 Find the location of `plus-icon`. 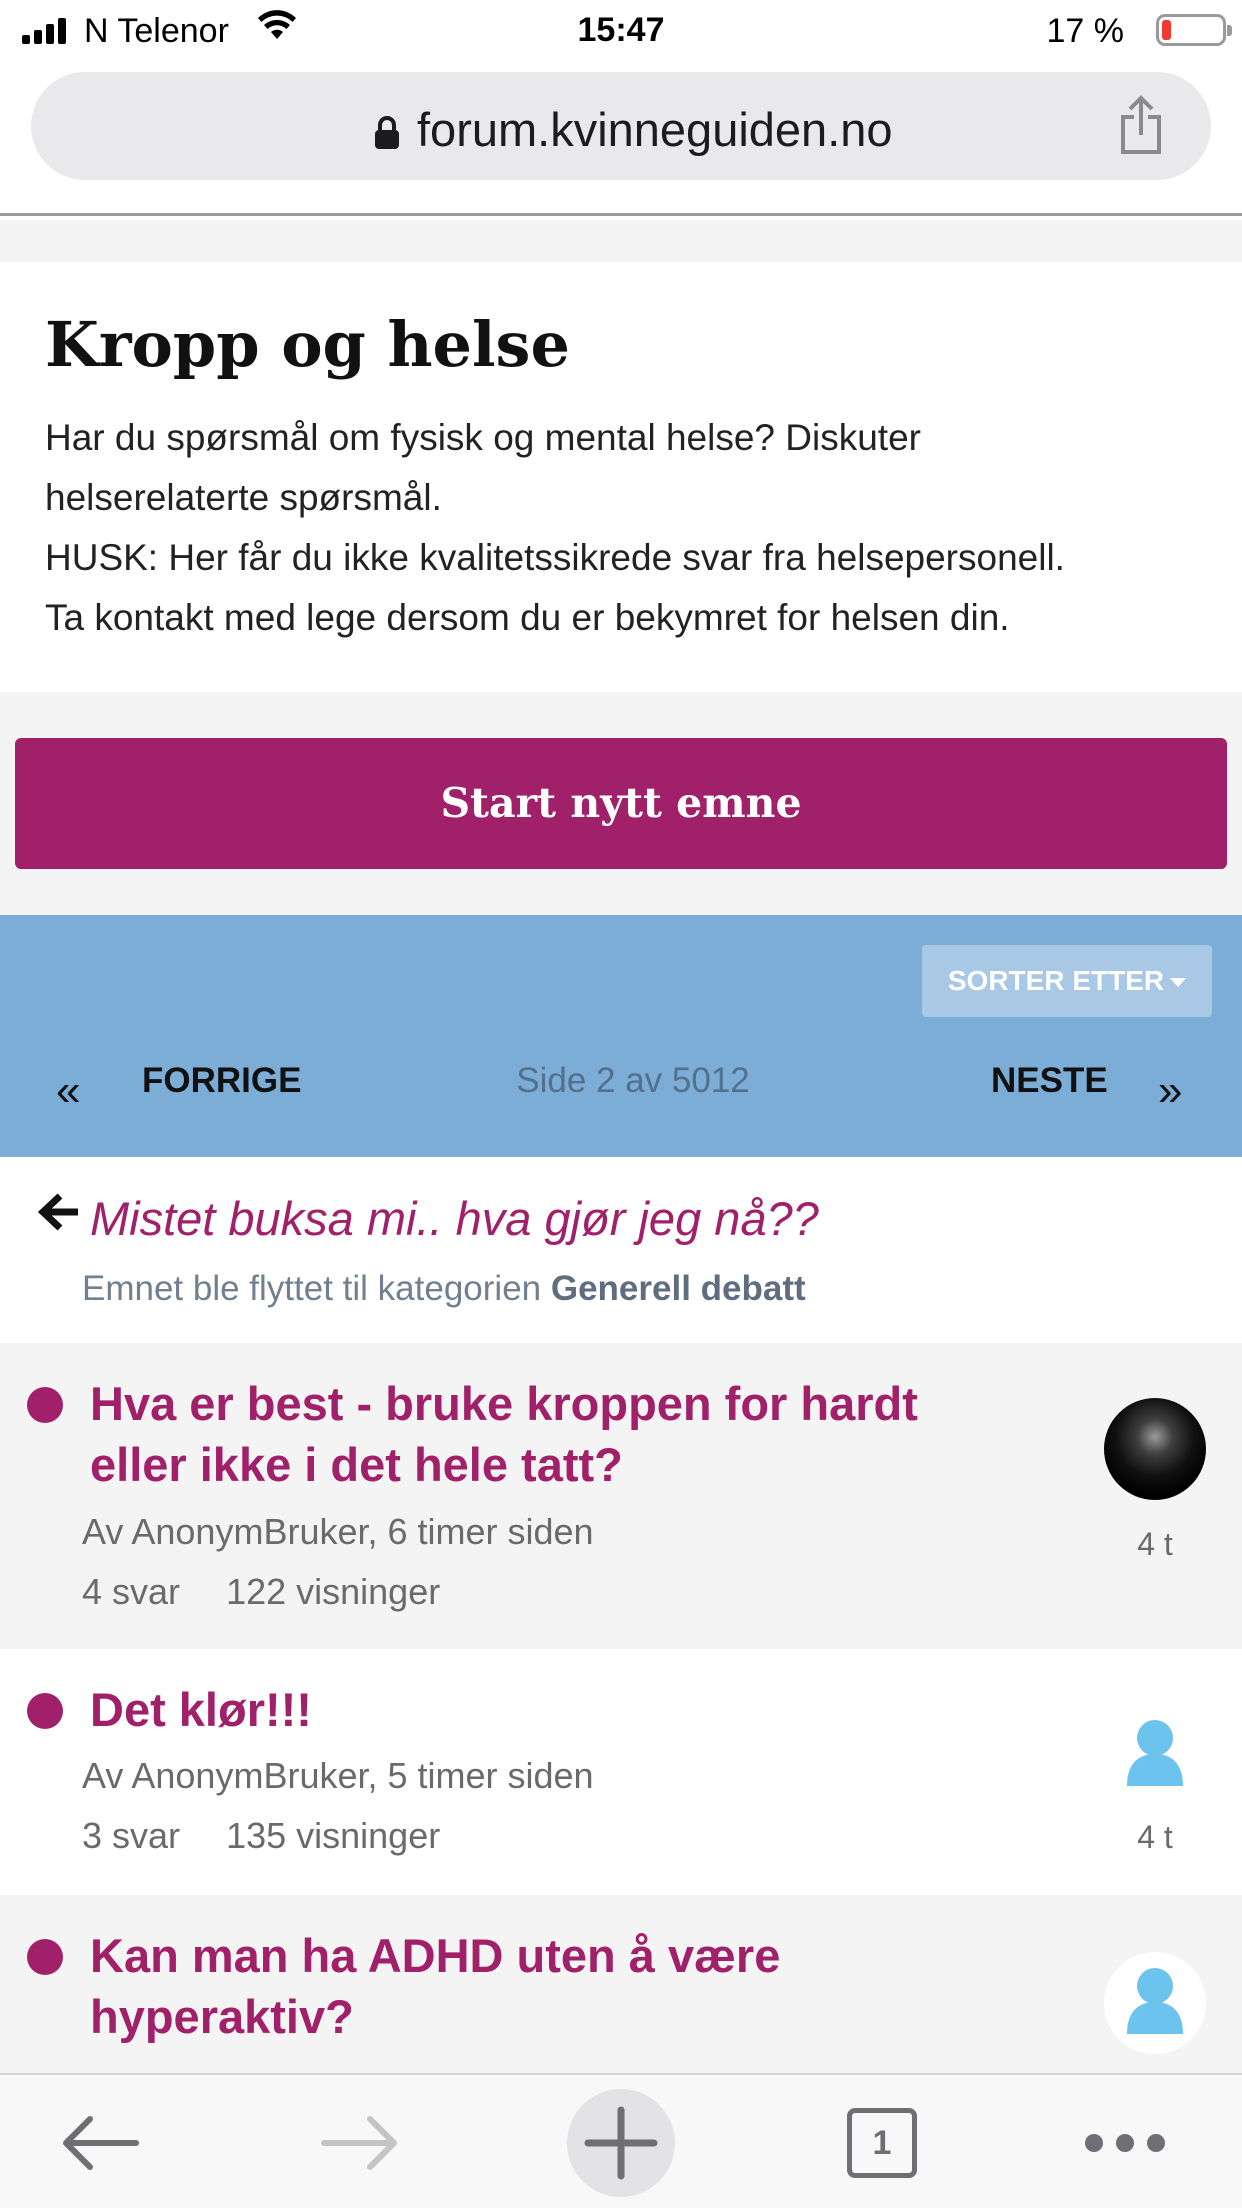

plus-icon is located at coordinates (621, 2142).